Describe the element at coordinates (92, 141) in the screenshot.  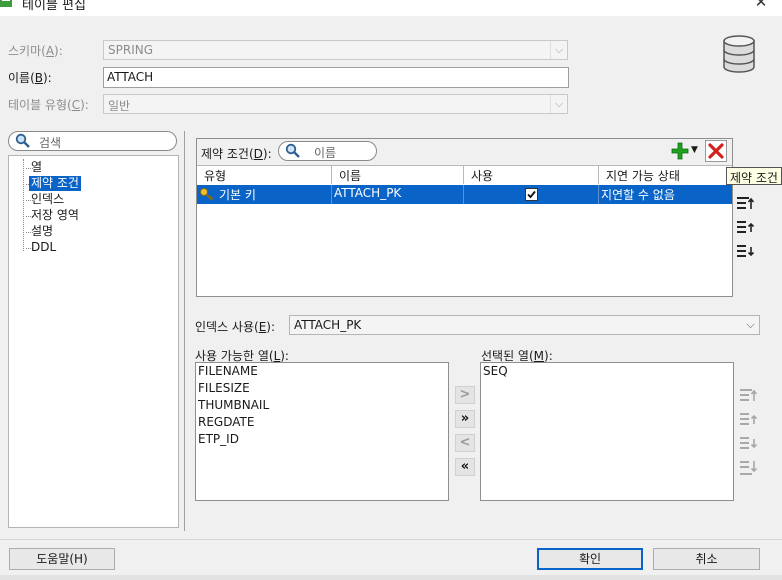
I see `nav-search-input: 검색` at that location.